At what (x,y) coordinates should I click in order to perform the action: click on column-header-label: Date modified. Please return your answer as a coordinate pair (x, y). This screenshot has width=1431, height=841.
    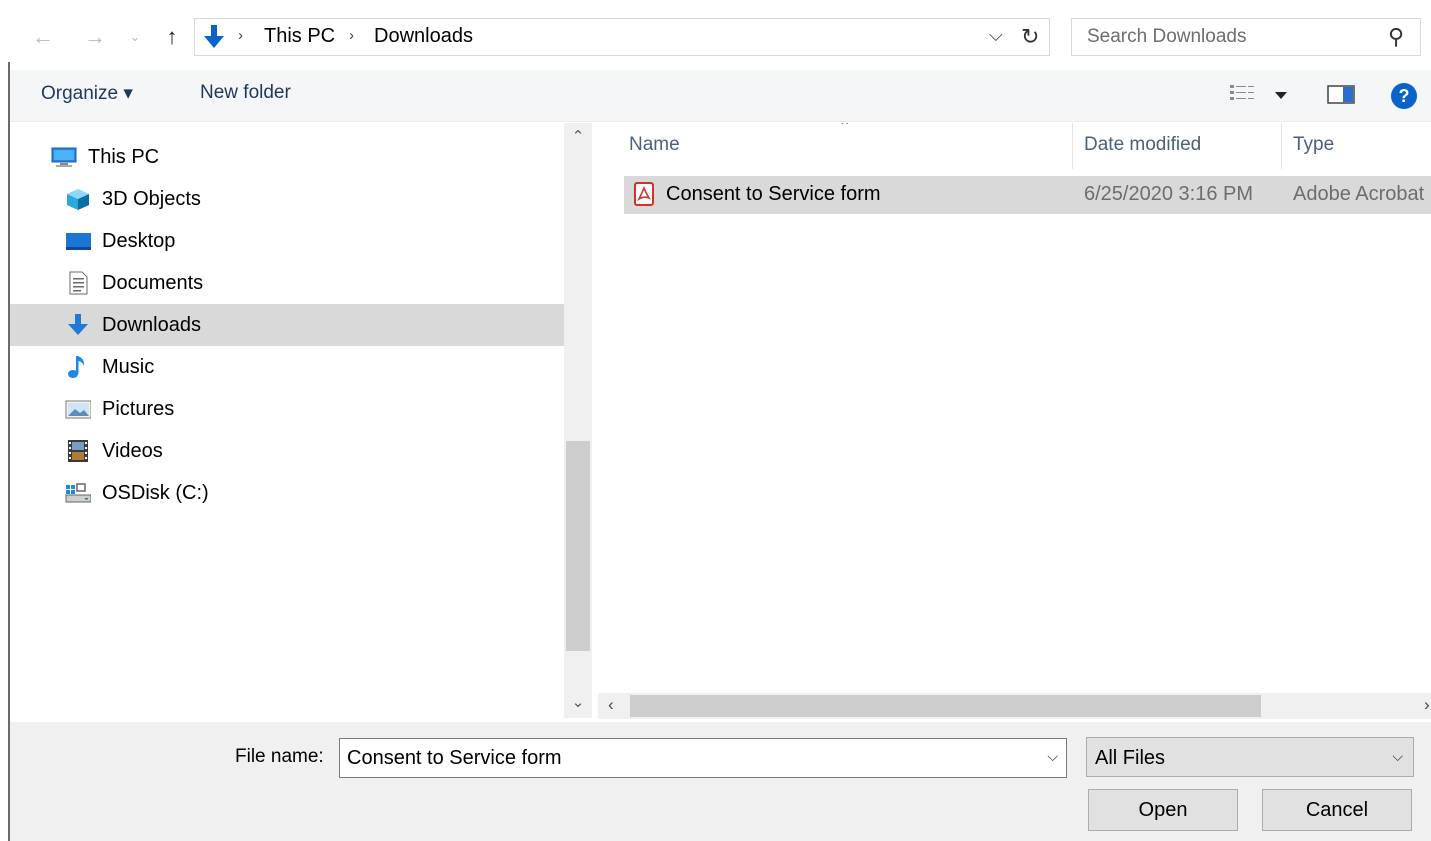
    Looking at the image, I should click on (1143, 144).